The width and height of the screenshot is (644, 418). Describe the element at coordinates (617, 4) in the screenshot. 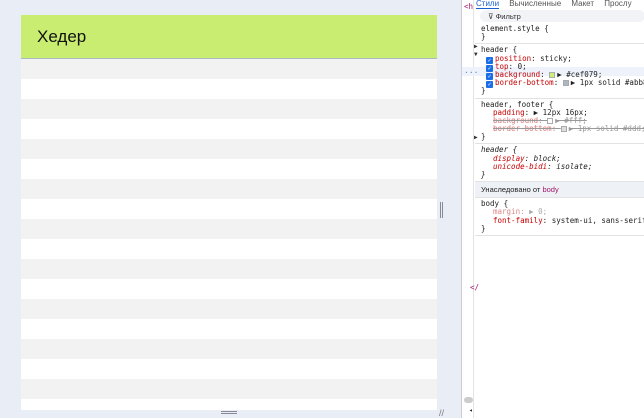

I see `tab-listeners: Прослу` at that location.